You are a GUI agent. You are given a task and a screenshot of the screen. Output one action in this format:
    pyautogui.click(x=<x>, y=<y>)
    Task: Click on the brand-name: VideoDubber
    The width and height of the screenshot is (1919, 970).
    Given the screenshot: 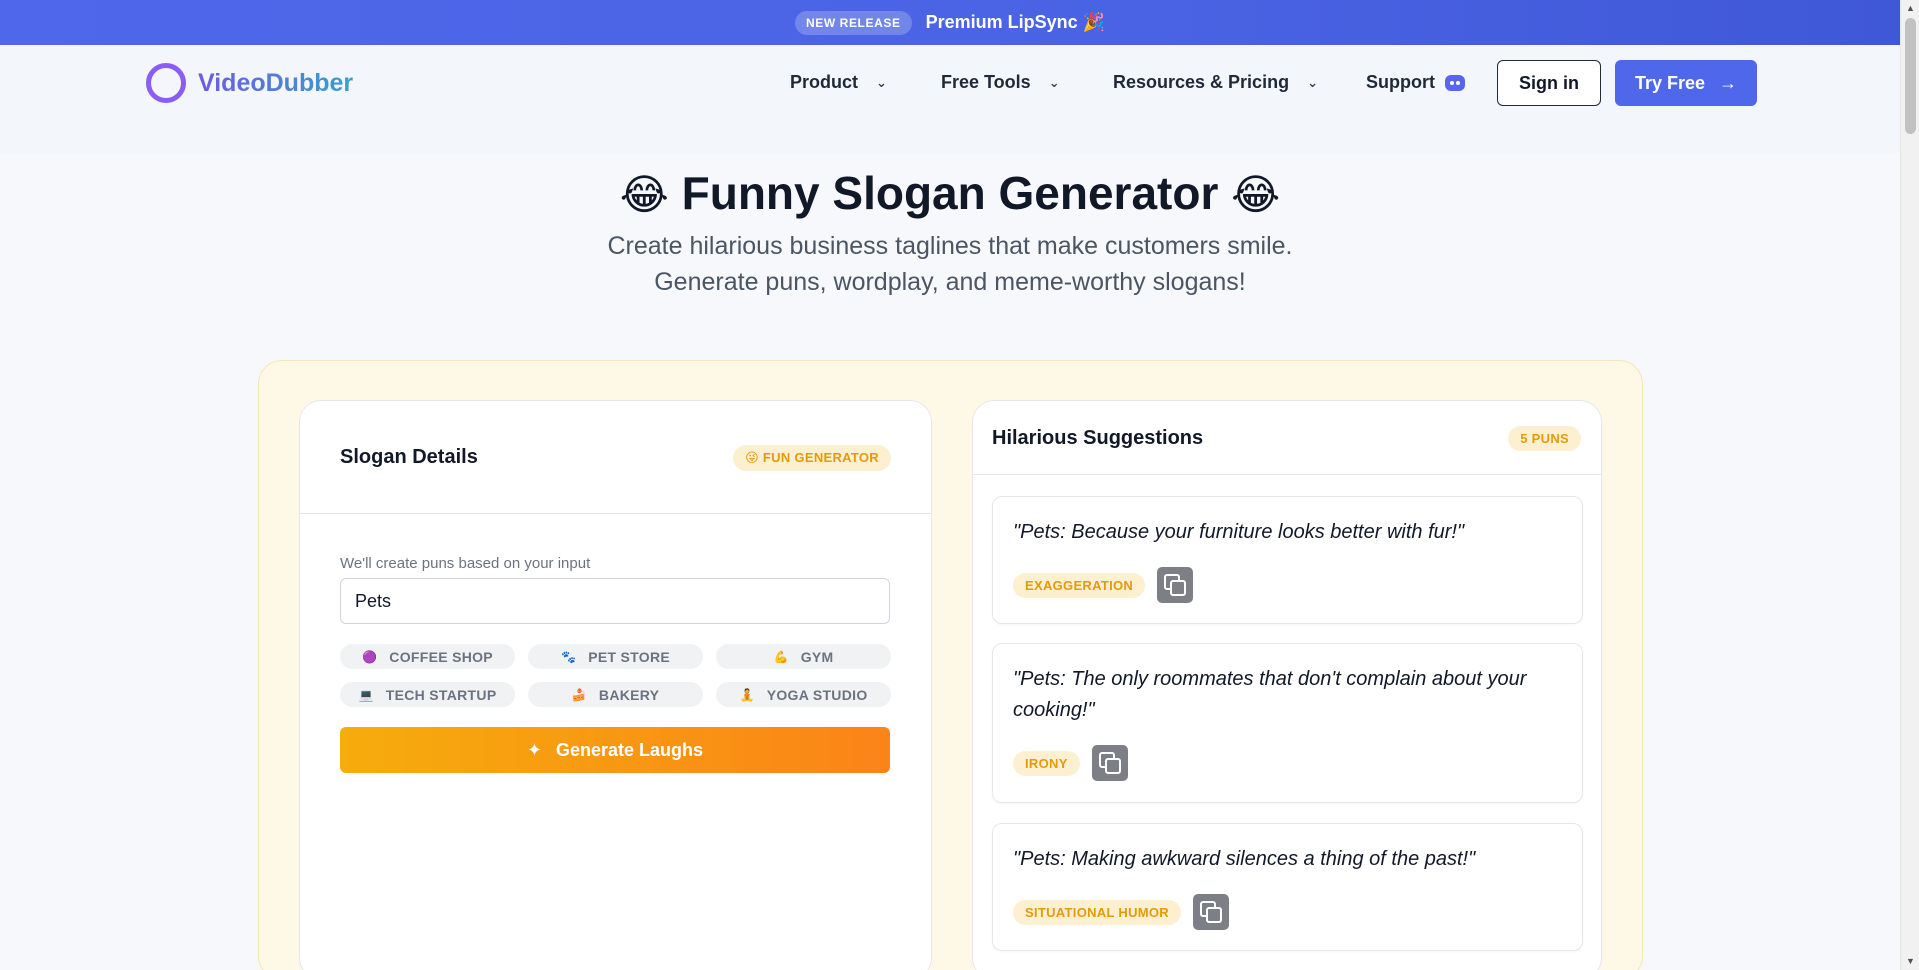 What is the action you would take?
    pyautogui.click(x=276, y=82)
    